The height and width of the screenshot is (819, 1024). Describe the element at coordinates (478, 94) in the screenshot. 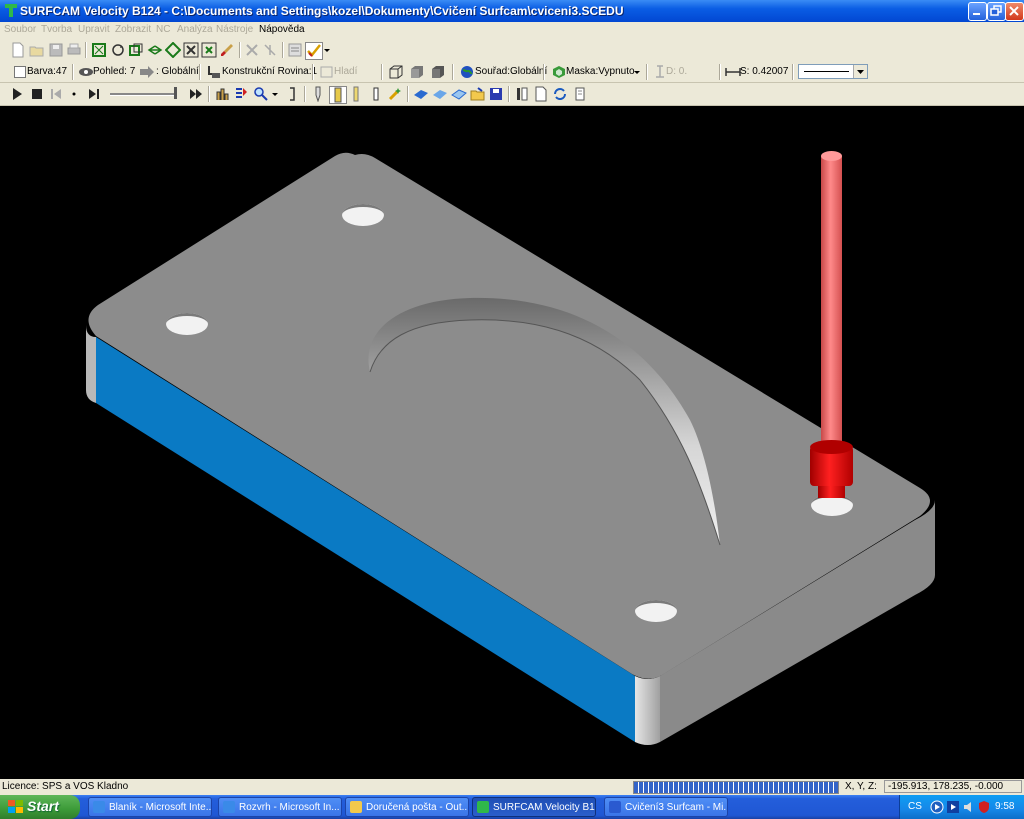

I see `open-toolpath-icon` at that location.